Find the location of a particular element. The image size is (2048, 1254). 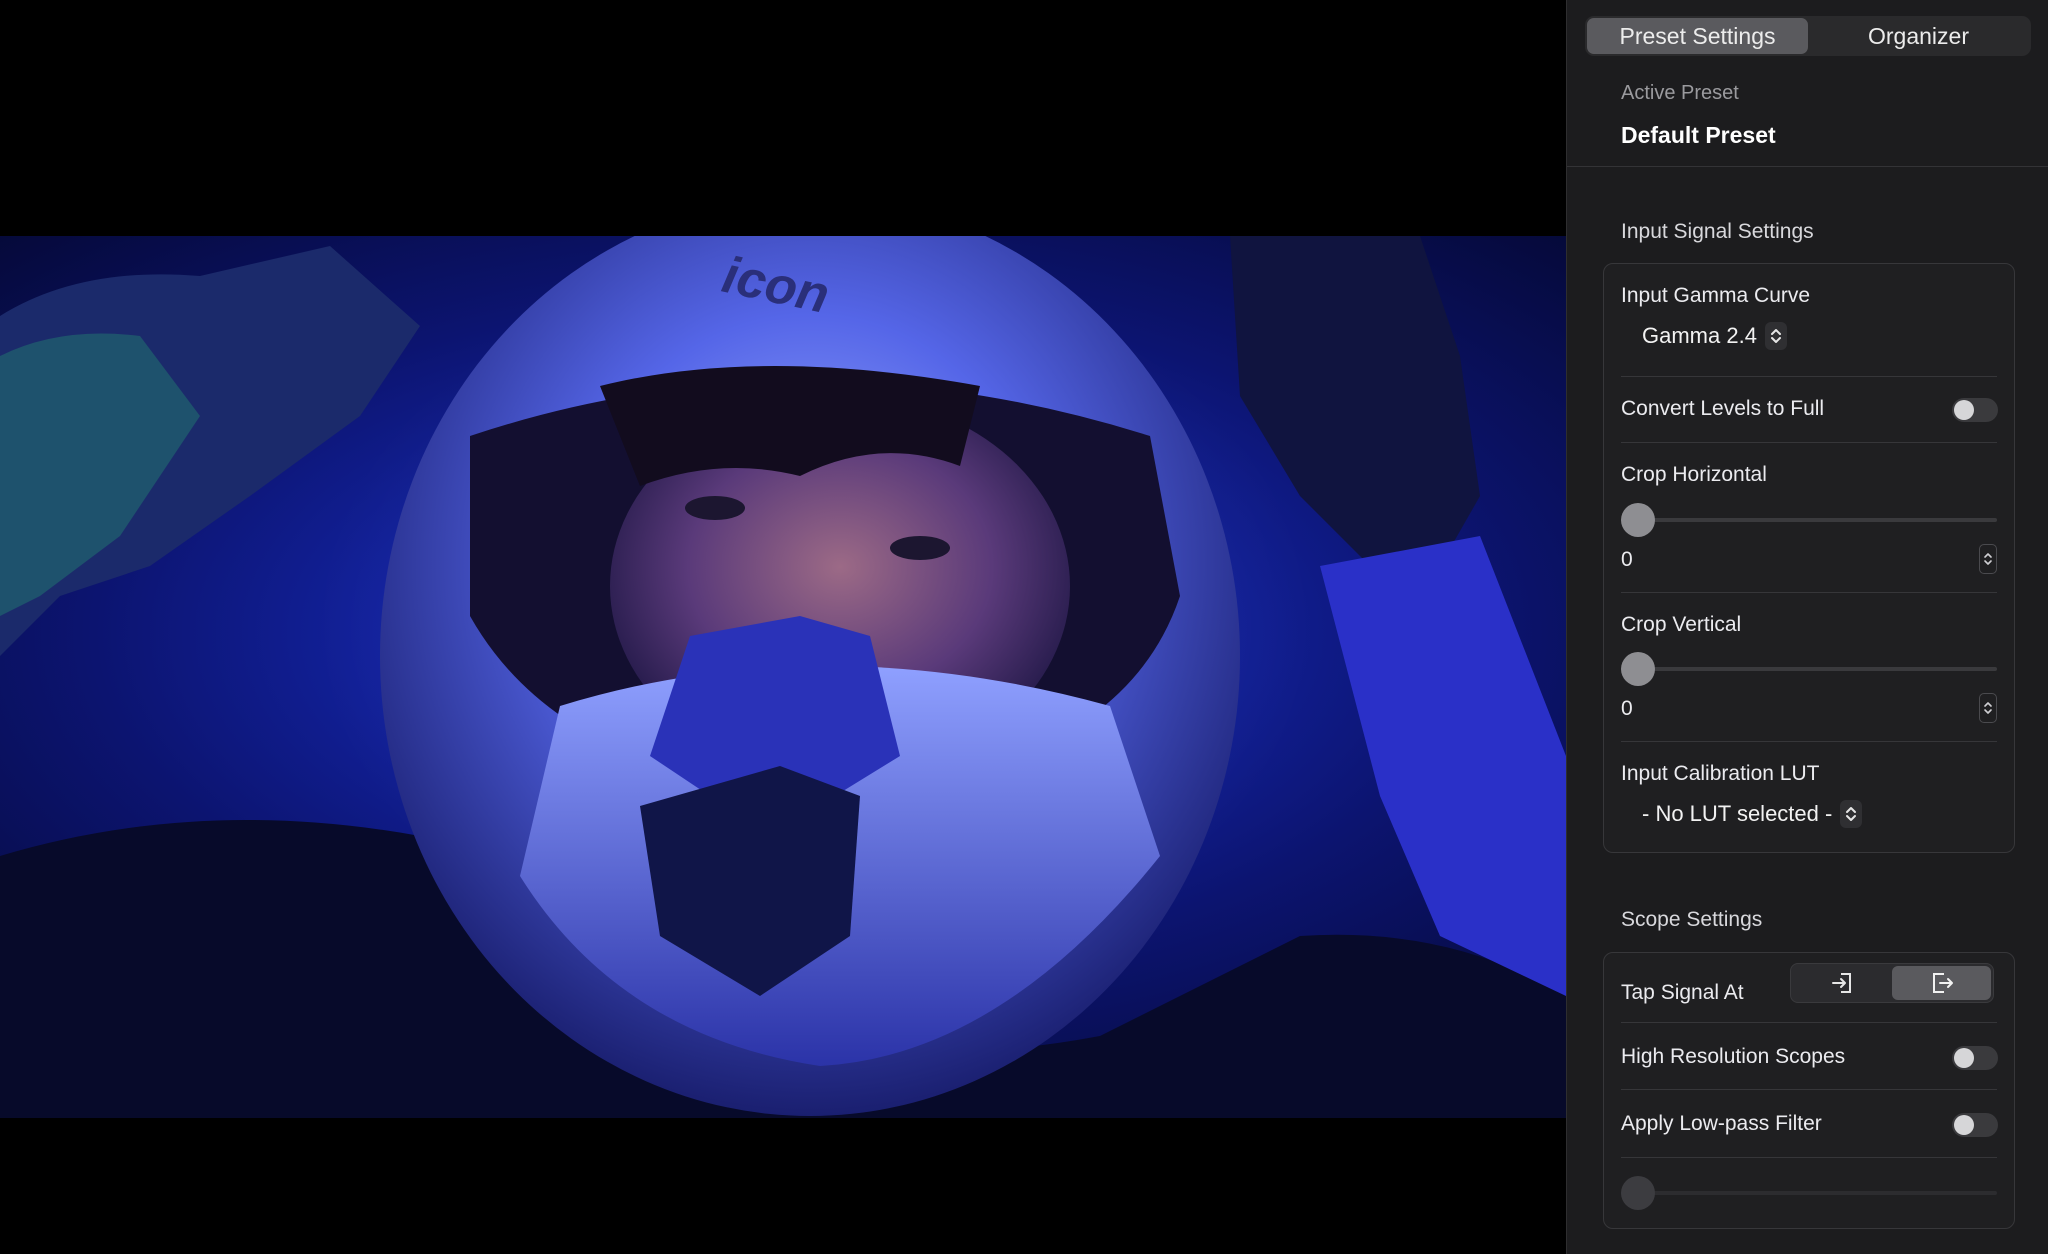

input-lut-label: Input Calibration LUT is located at coordinates (1720, 773).